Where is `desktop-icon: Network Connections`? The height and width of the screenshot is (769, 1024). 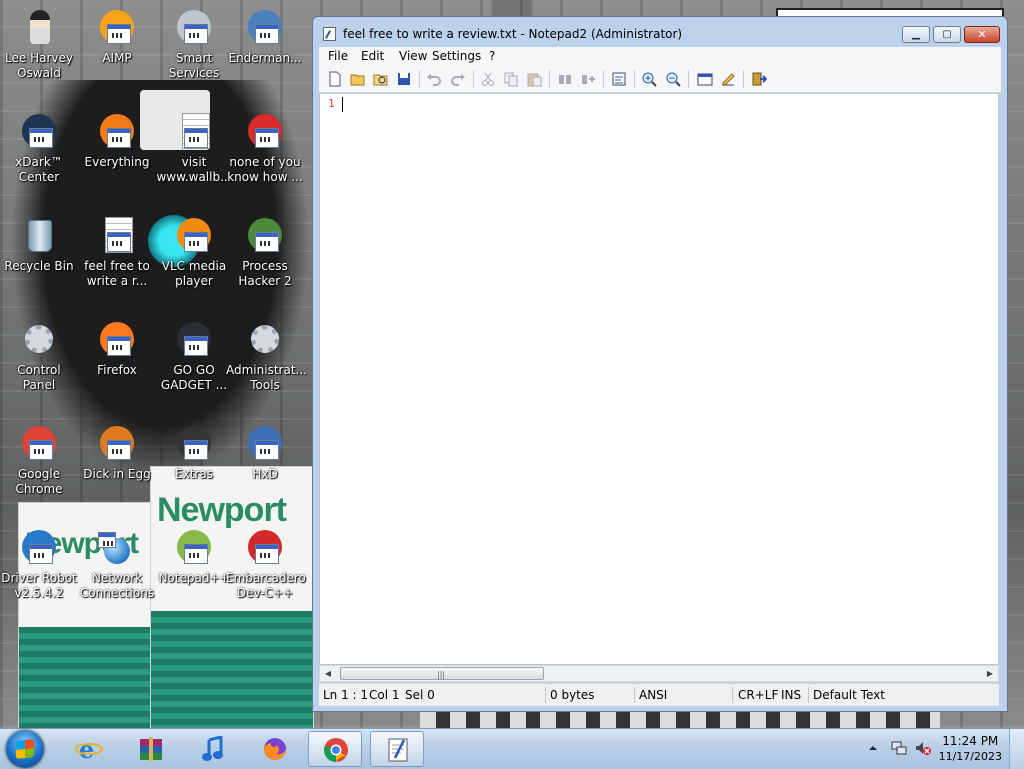 desktop-icon: Network Connections is located at coordinates (117, 563).